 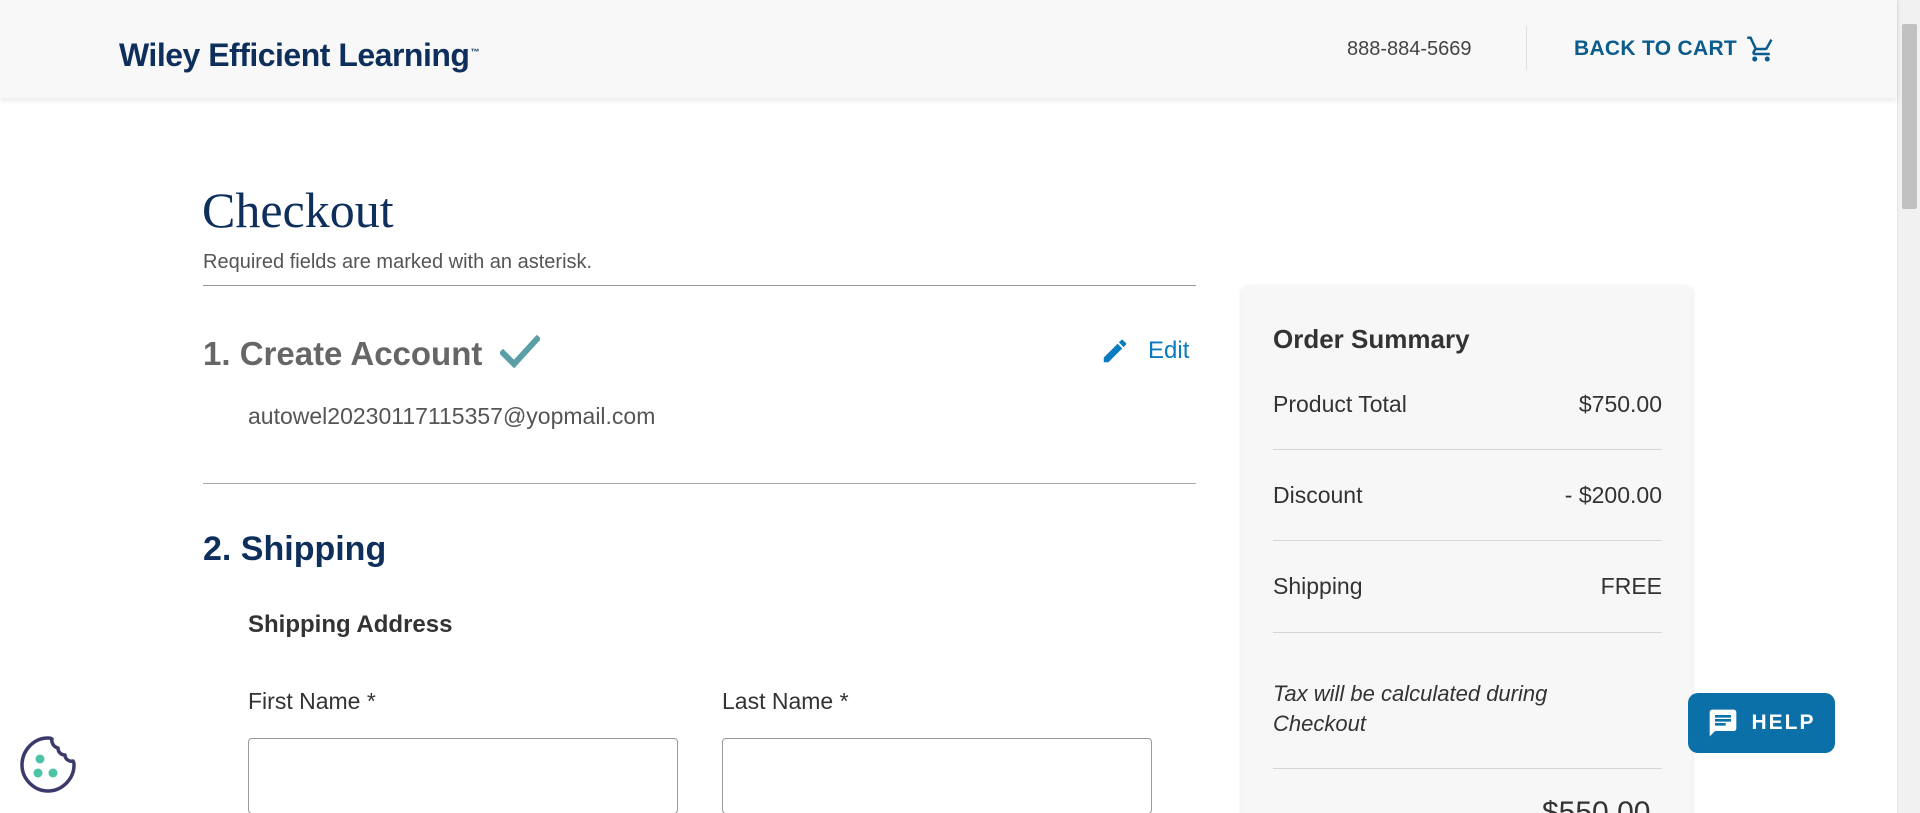 I want to click on pencil-icon, so click(x=1115, y=351).